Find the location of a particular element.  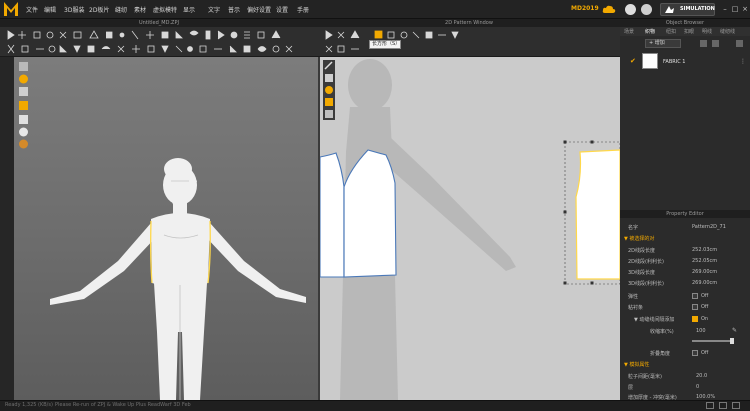

add-fabric-button: + 增加 is located at coordinates (663, 43).